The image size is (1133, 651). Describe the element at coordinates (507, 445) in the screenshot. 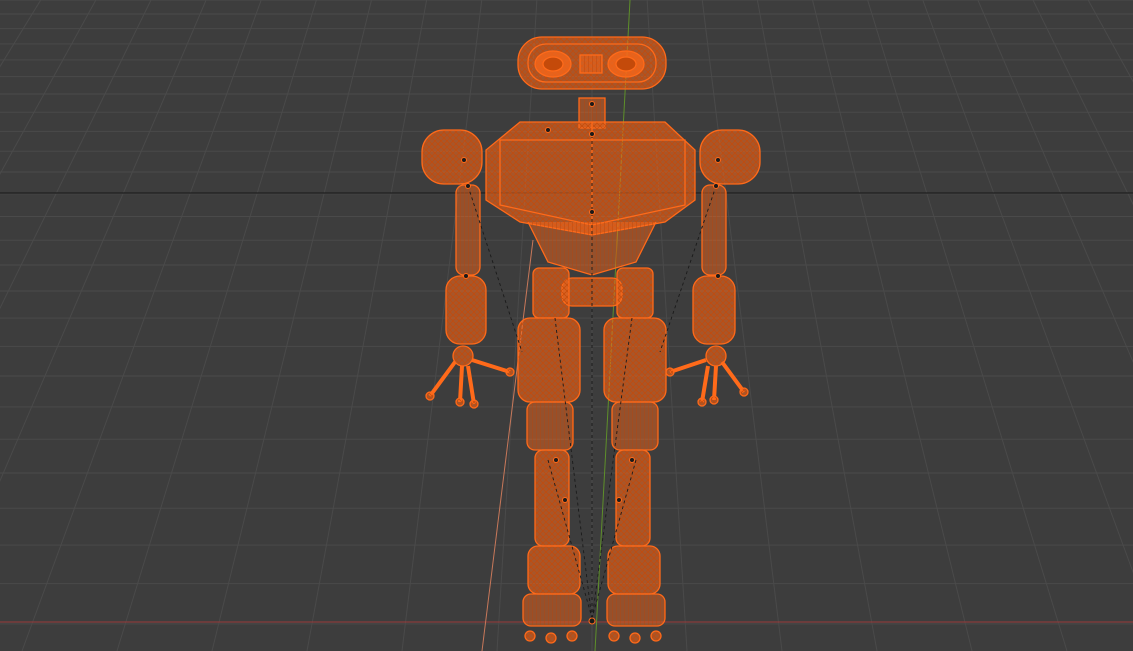

I see `camera-guide-line` at that location.